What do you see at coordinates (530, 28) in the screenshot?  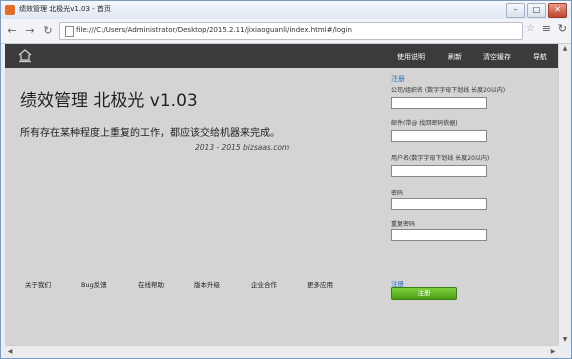 I see `bookmark-star-icon: ☆` at bounding box center [530, 28].